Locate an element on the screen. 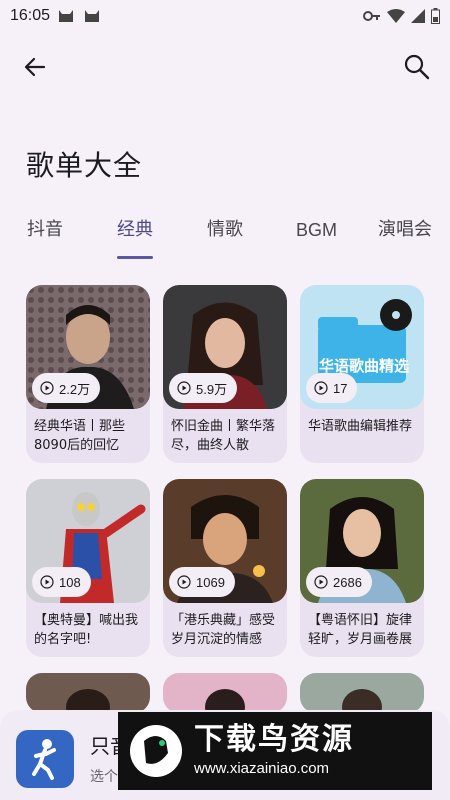 This screenshot has height=800, width=450. play-count-badge: 1069 is located at coordinates (202, 582).